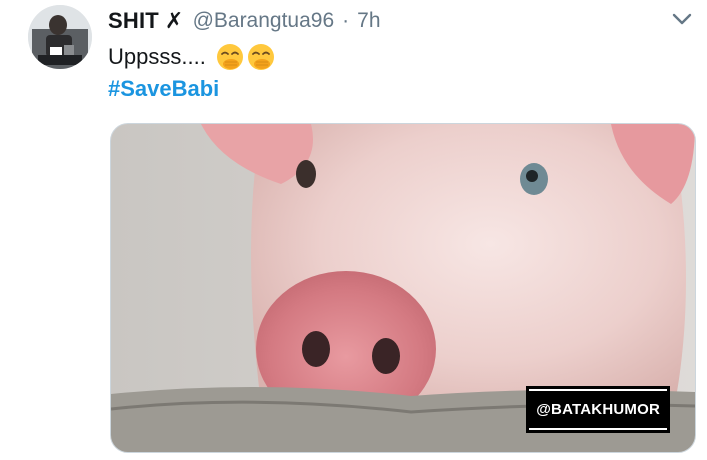 Image resolution: width=707 pixels, height=460 pixels. I want to click on tweet-header: SHIT ✗ @Barangtua96 · 7h, so click(244, 21).